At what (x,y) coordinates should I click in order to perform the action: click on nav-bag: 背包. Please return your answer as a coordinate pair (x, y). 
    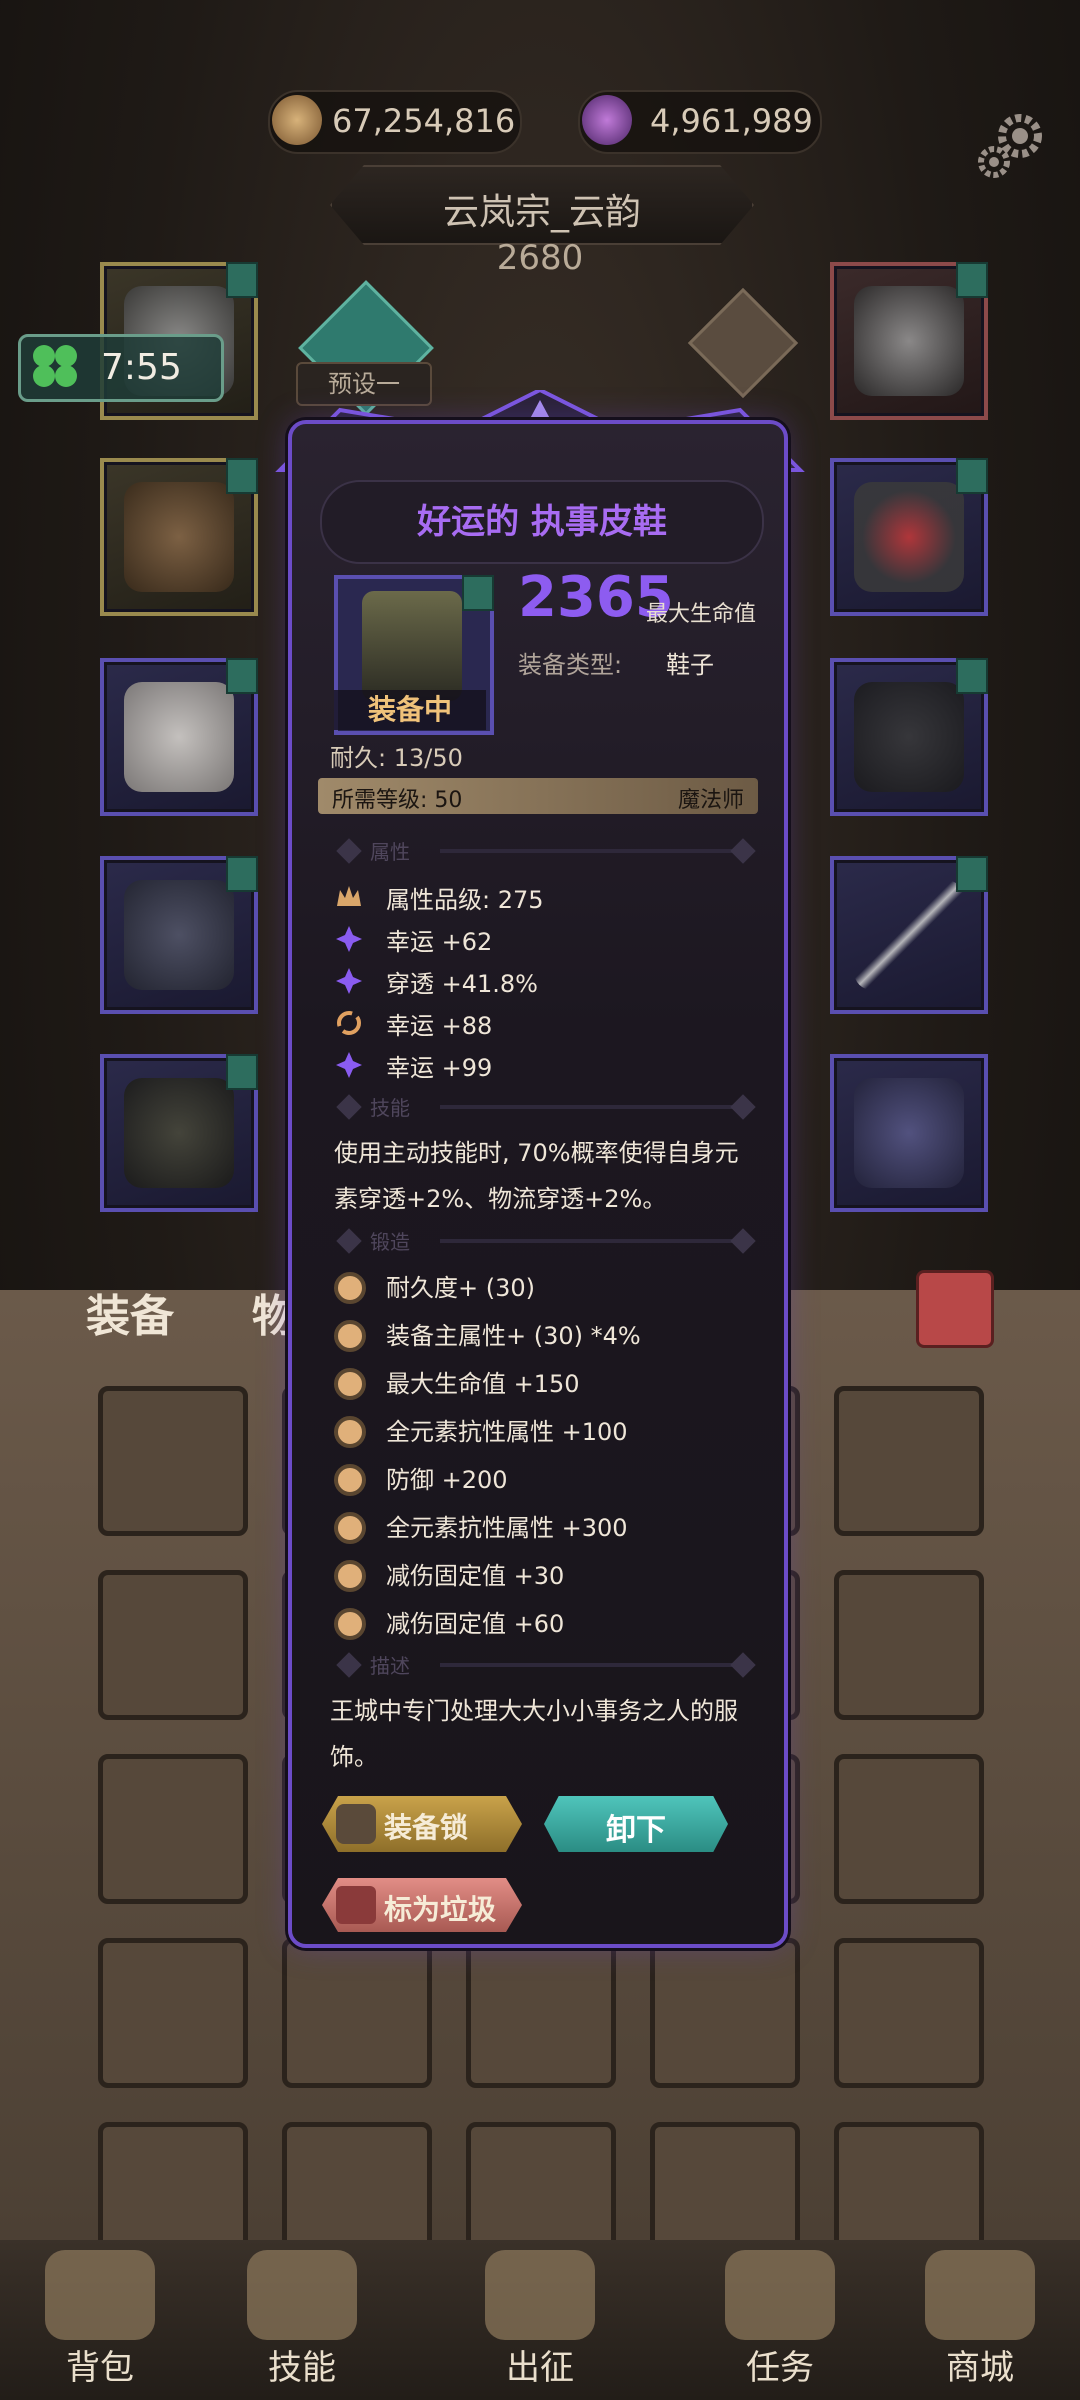
    Looking at the image, I should click on (100, 2364).